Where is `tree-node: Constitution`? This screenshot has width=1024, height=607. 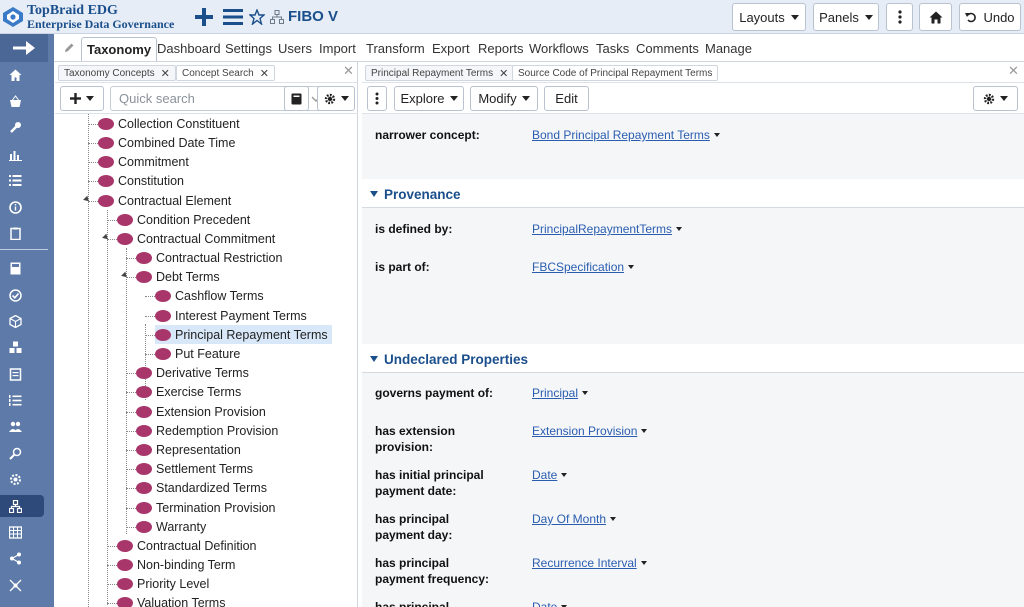 tree-node: Constitution is located at coordinates (141, 180).